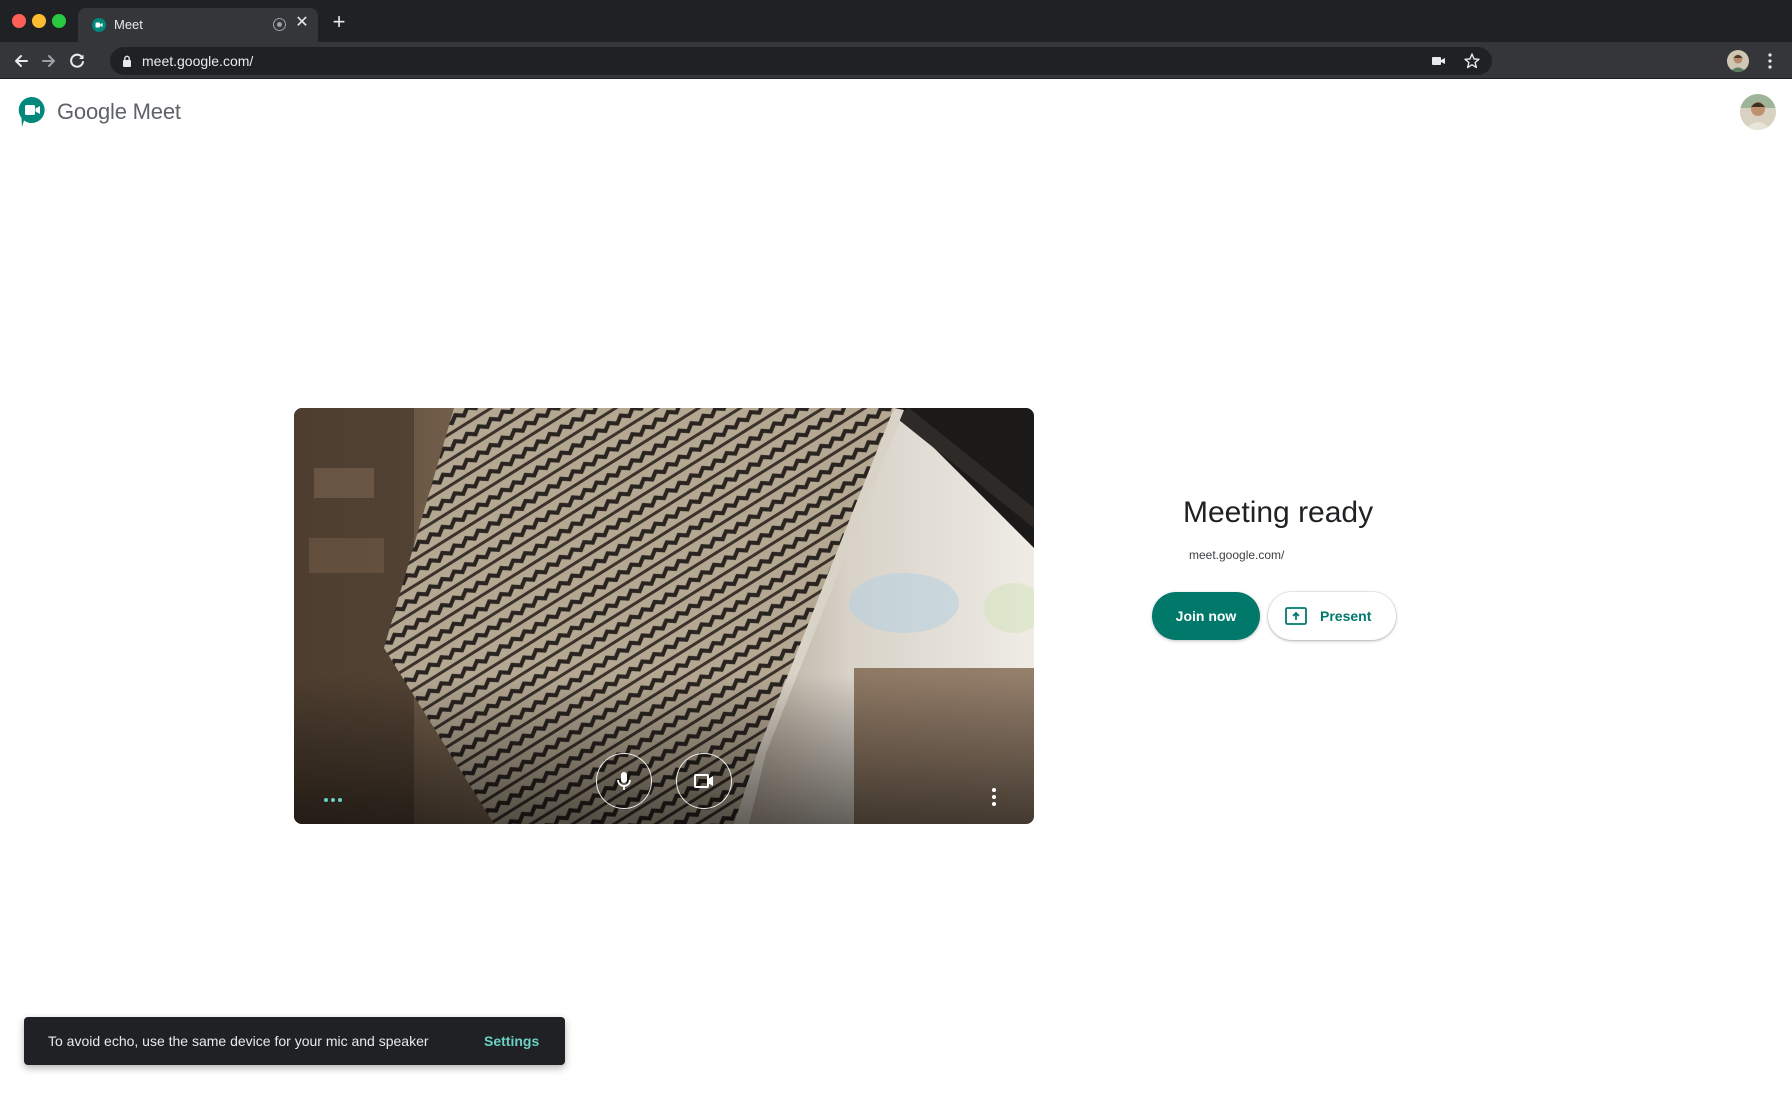  What do you see at coordinates (664, 749) in the screenshot?
I see `preview-shade` at bounding box center [664, 749].